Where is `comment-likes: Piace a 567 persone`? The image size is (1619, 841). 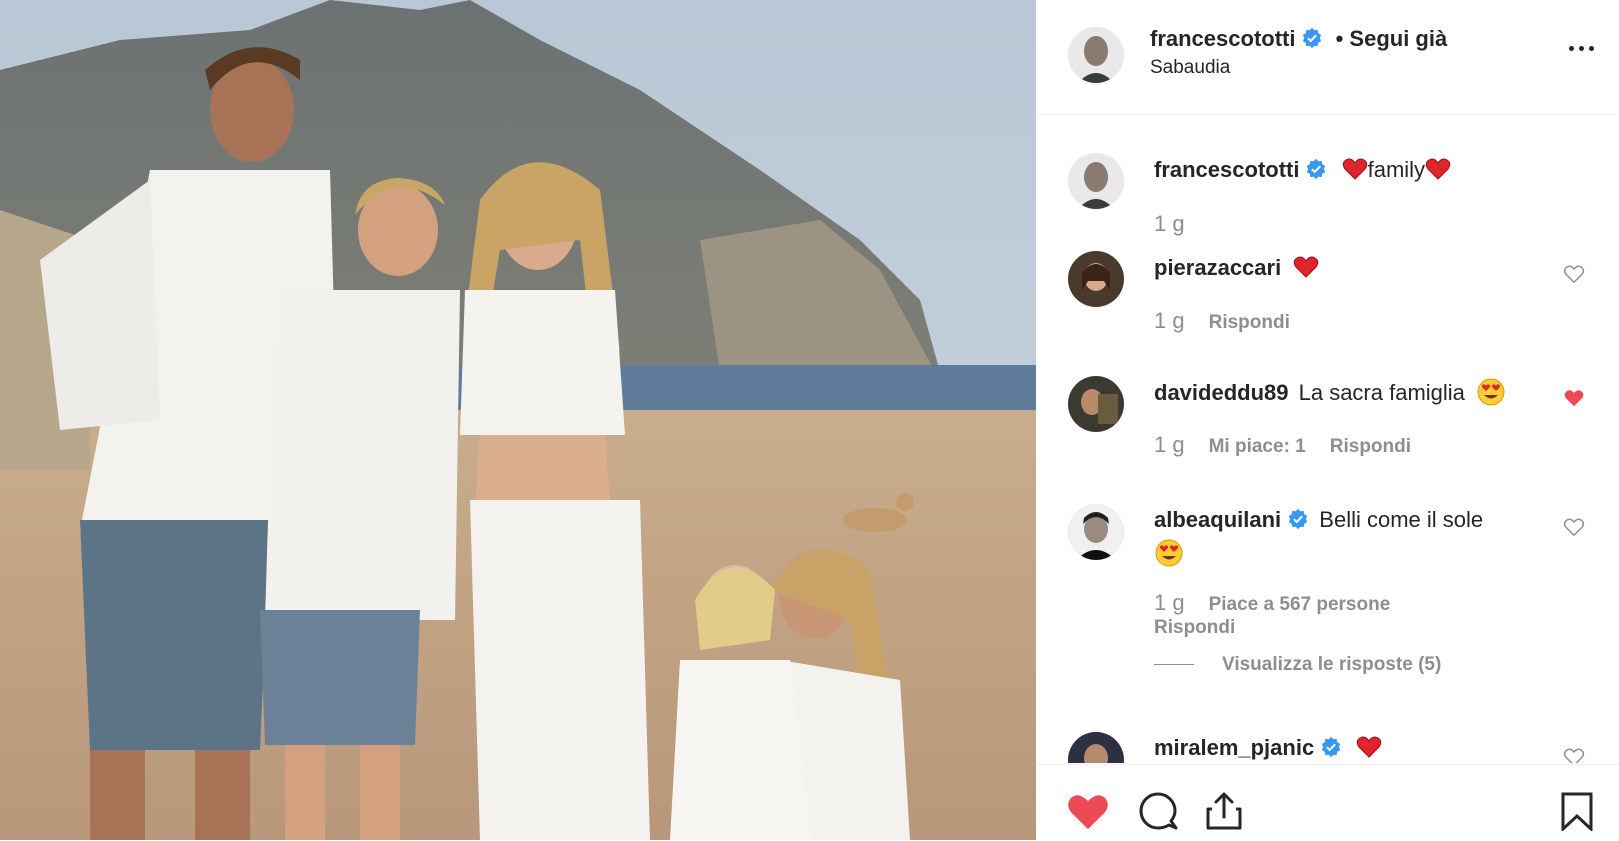 comment-likes: Piace a 567 persone is located at coordinates (1300, 604).